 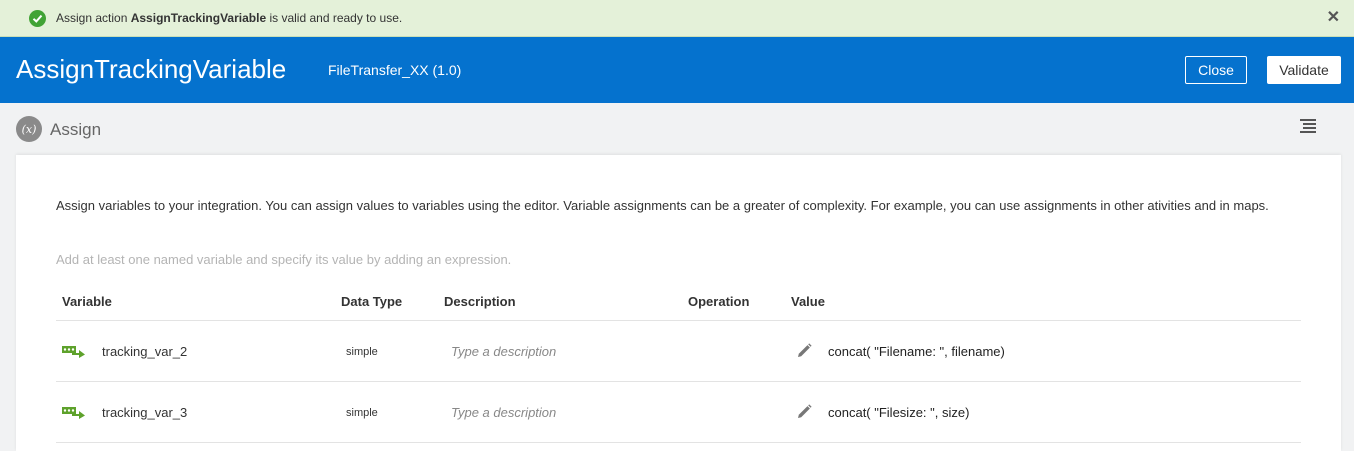 What do you see at coordinates (144, 351) in the screenshot?
I see `variable-name: tracking_var_2` at bounding box center [144, 351].